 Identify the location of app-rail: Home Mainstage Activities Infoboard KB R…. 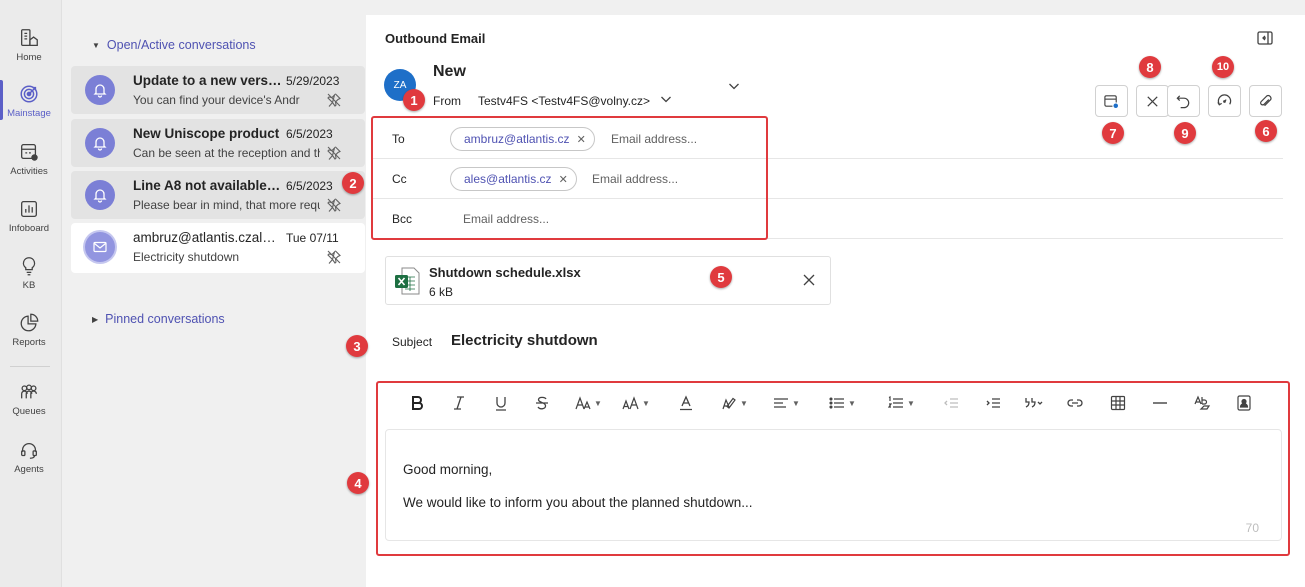
(31, 293).